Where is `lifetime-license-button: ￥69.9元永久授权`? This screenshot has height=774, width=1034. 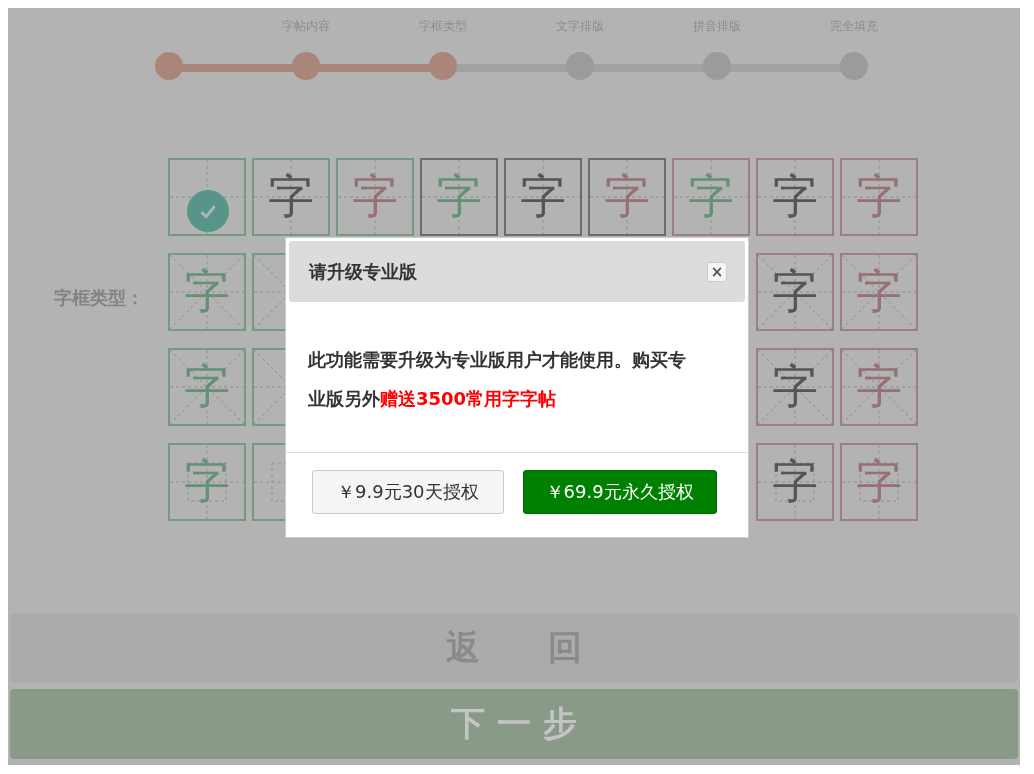 lifetime-license-button: ￥69.9元永久授权 is located at coordinates (619, 492).